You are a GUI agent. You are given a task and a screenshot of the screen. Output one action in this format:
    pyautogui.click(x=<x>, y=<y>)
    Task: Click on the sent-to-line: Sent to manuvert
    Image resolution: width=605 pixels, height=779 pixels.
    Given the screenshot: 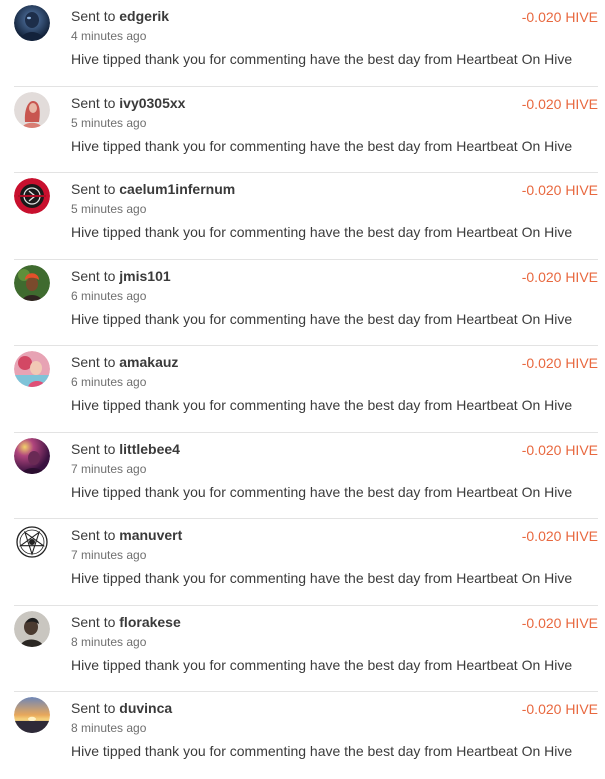 What is the action you would take?
    pyautogui.click(x=126, y=535)
    